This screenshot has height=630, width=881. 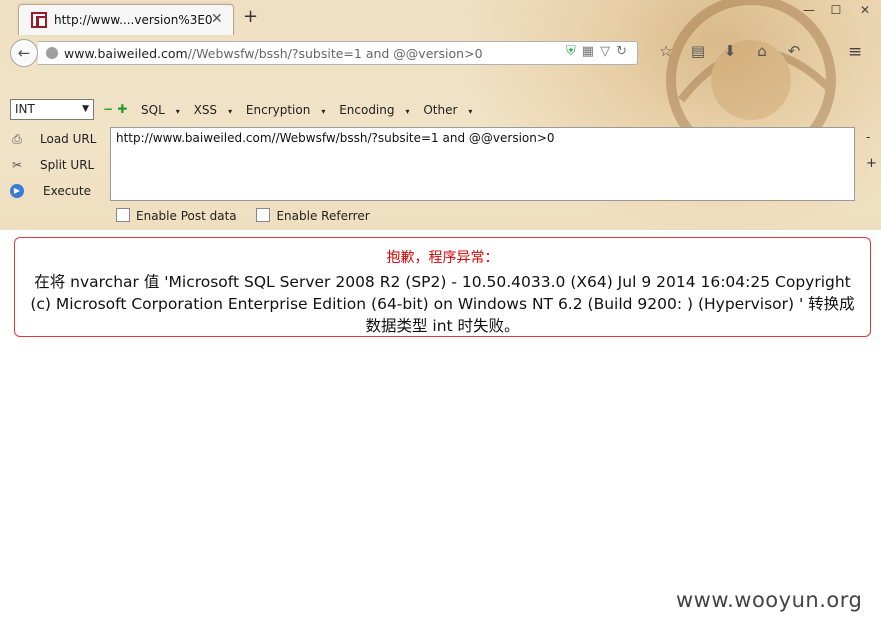 I want to click on menu-encryption-label: Encryption, so click(x=278, y=110).